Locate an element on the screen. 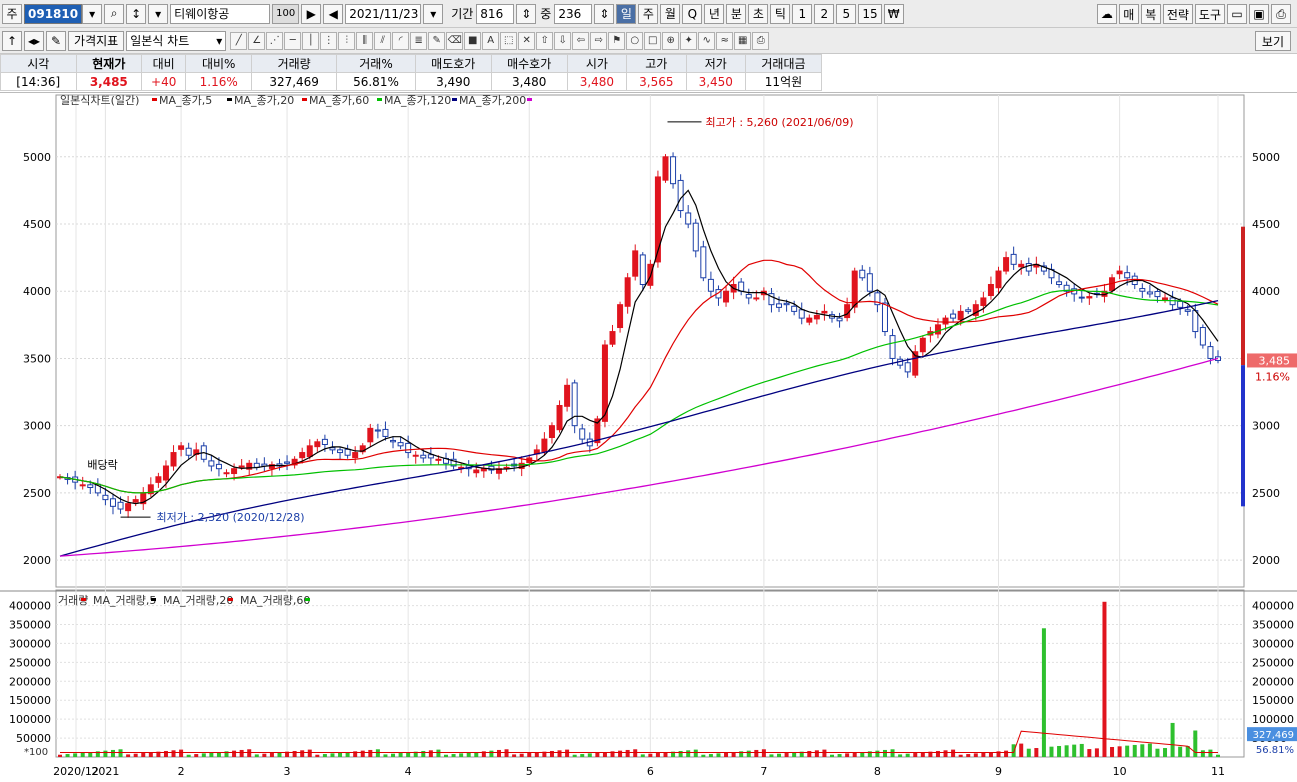 Image resolution: width=1297 pixels, height=782 pixels. date-dropdown-icon: ▾ is located at coordinates (433, 13).